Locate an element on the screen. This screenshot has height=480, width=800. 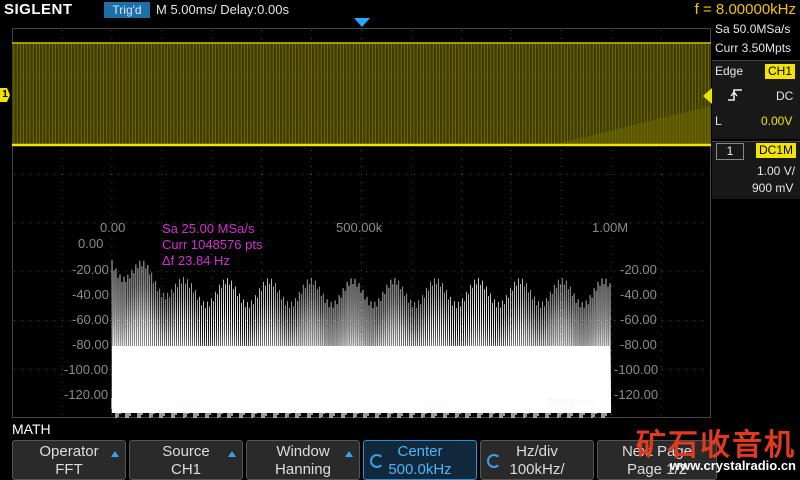
channel-offset: 900 mV is located at coordinates (773, 188).